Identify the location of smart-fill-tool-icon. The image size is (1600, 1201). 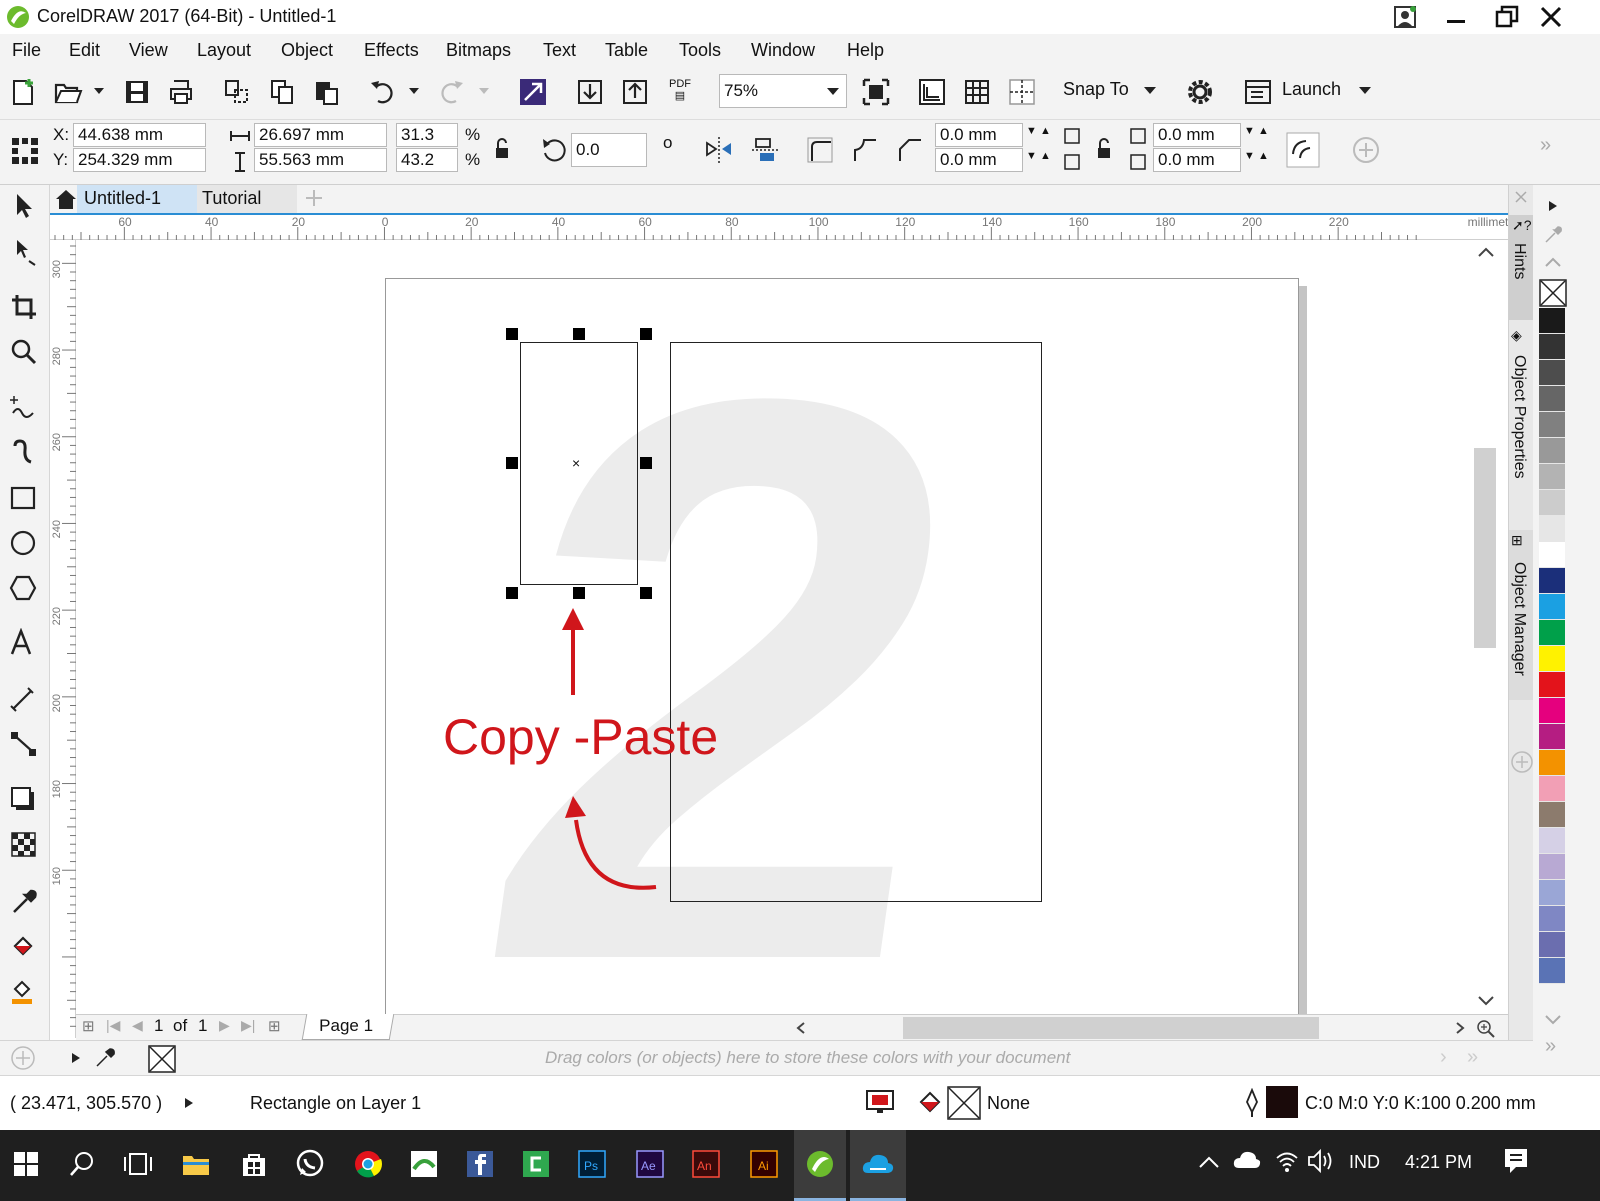
(24, 992).